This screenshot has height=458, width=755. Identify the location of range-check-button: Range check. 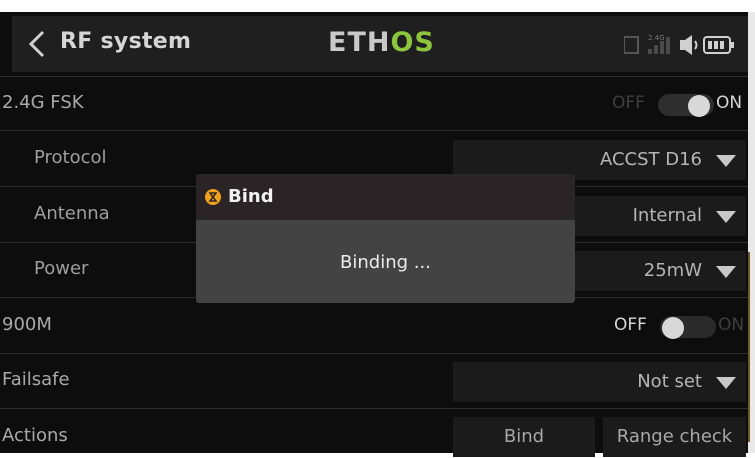
(674, 437).